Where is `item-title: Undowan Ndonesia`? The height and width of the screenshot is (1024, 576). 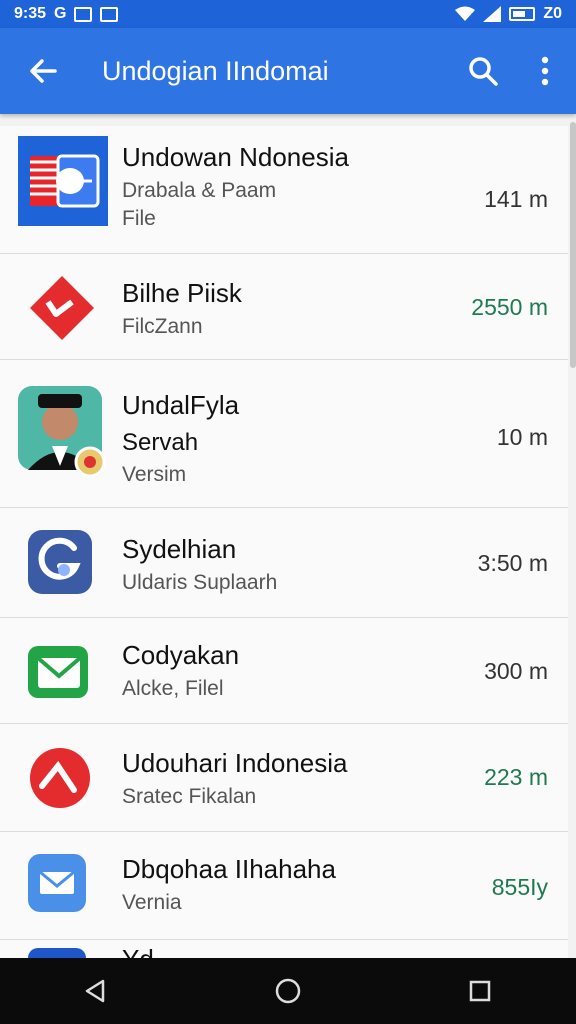
item-title: Undowan Ndonesia is located at coordinates (235, 157).